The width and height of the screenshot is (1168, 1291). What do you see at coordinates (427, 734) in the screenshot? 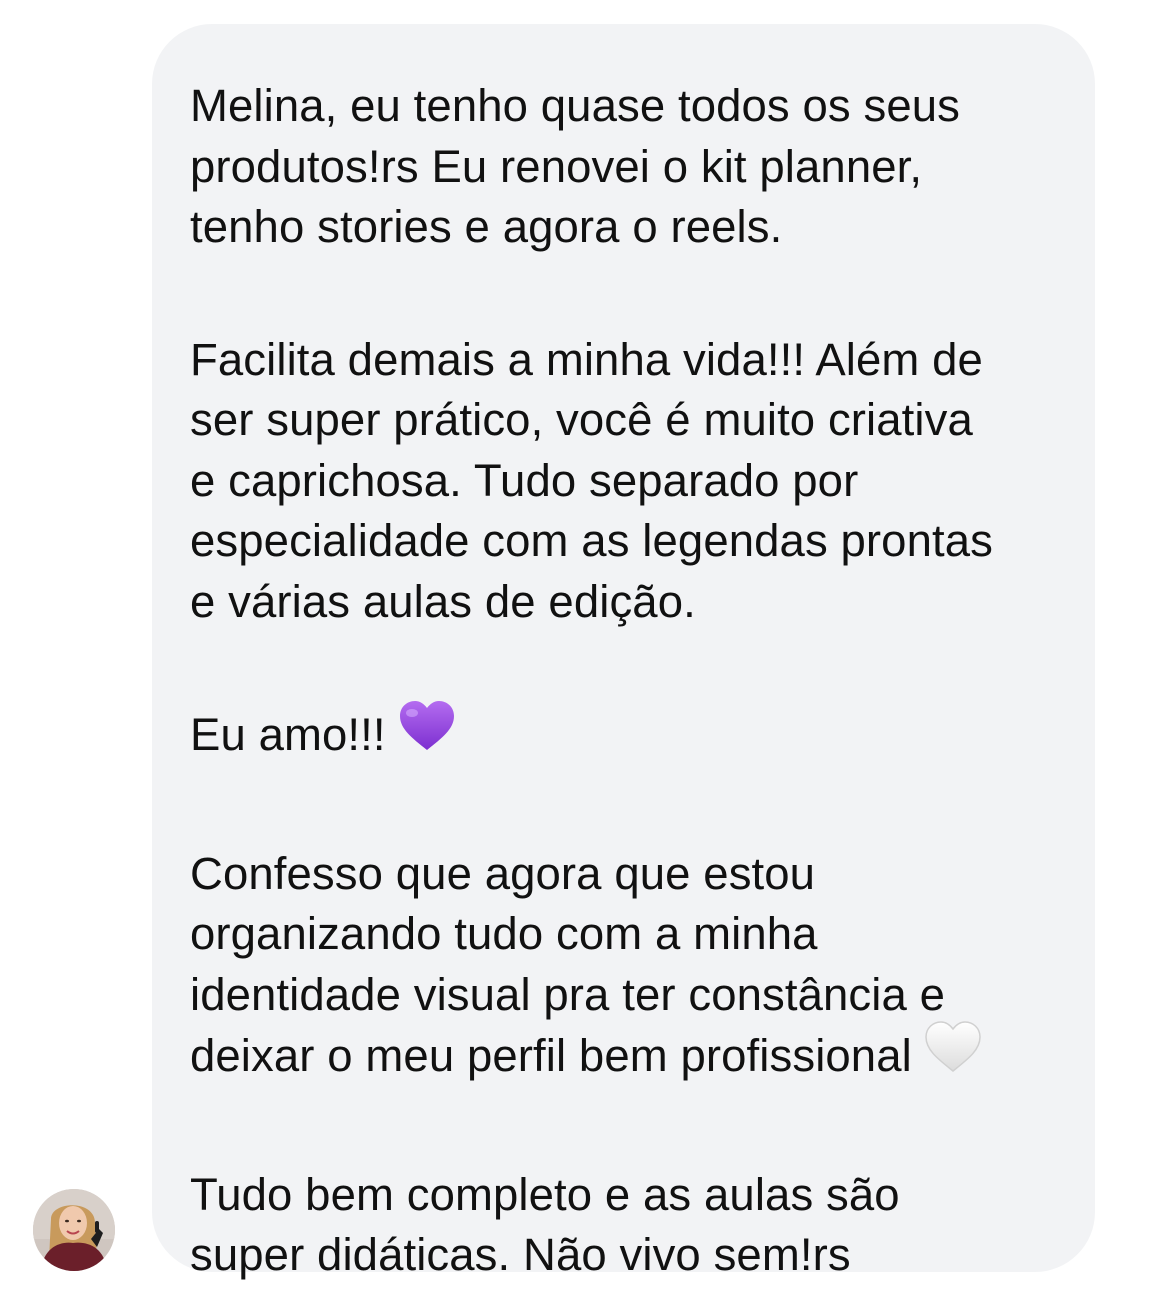
I see `purple-heart-icon` at bounding box center [427, 734].